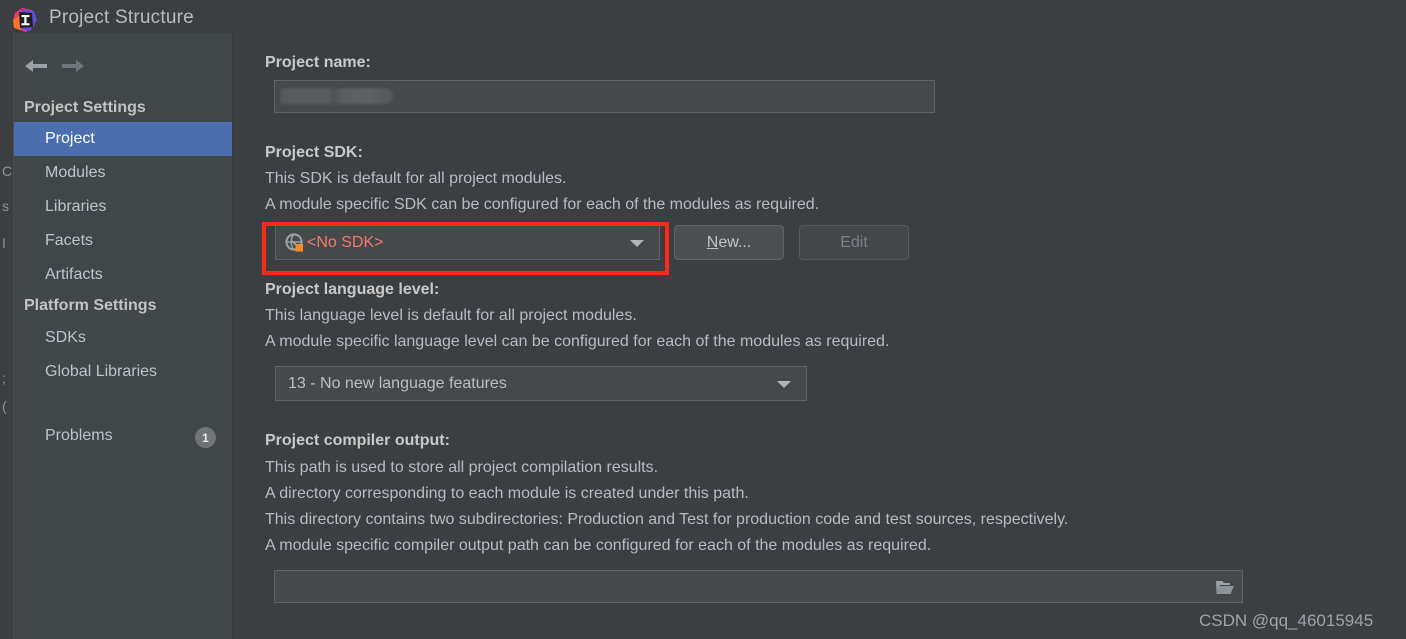  What do you see at coordinates (1225, 587) in the screenshot?
I see `folder-open-icon` at bounding box center [1225, 587].